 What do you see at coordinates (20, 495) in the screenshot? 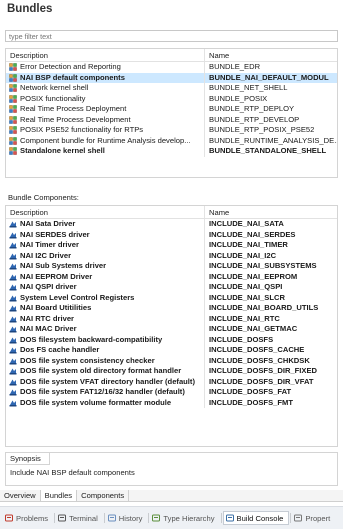
I see `tab-overview: Overview` at bounding box center [20, 495].